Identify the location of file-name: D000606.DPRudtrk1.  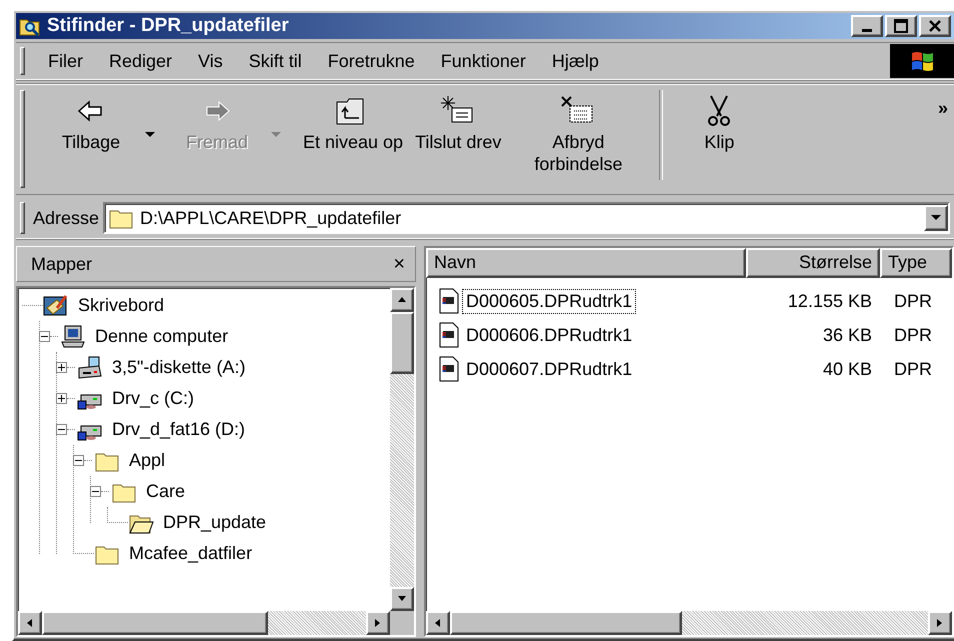
(549, 335).